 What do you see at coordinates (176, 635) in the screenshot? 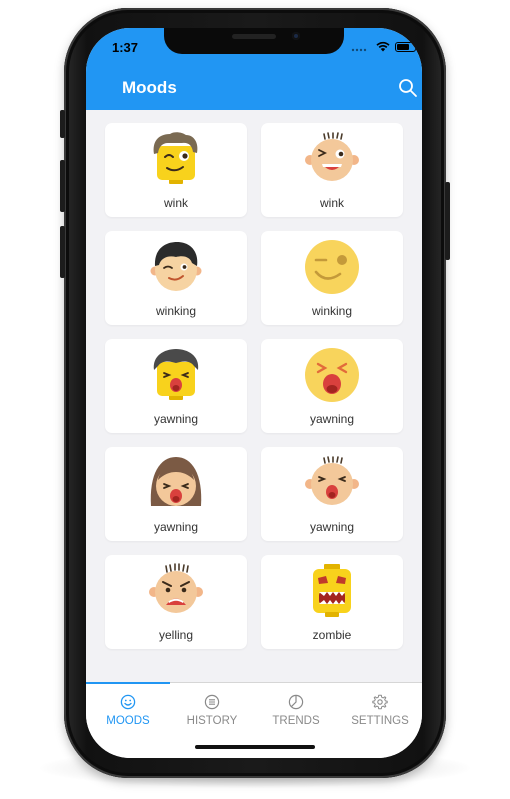
I see `mood-label: yelling` at bounding box center [176, 635].